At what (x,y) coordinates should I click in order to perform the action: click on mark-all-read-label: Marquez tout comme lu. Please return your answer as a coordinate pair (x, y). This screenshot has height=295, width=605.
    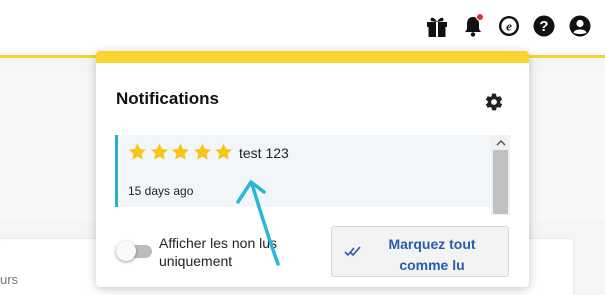
    Looking at the image, I should click on (432, 254).